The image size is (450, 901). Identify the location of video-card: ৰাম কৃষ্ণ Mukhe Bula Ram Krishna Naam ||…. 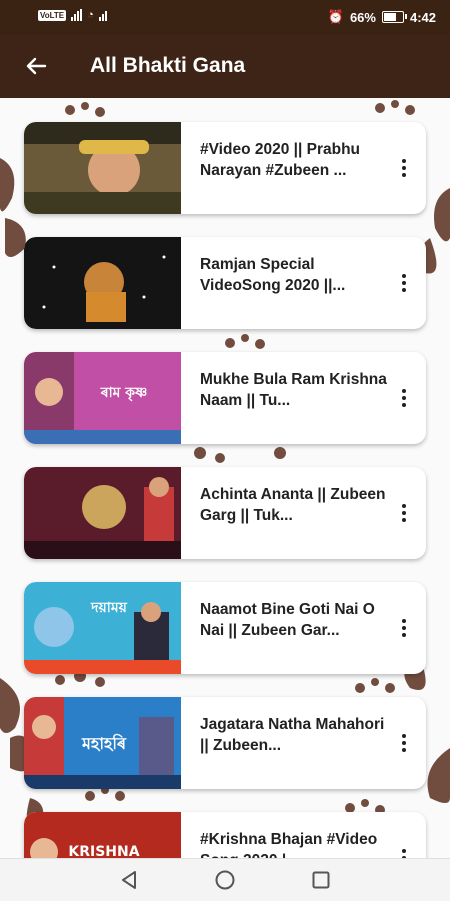
(225, 398).